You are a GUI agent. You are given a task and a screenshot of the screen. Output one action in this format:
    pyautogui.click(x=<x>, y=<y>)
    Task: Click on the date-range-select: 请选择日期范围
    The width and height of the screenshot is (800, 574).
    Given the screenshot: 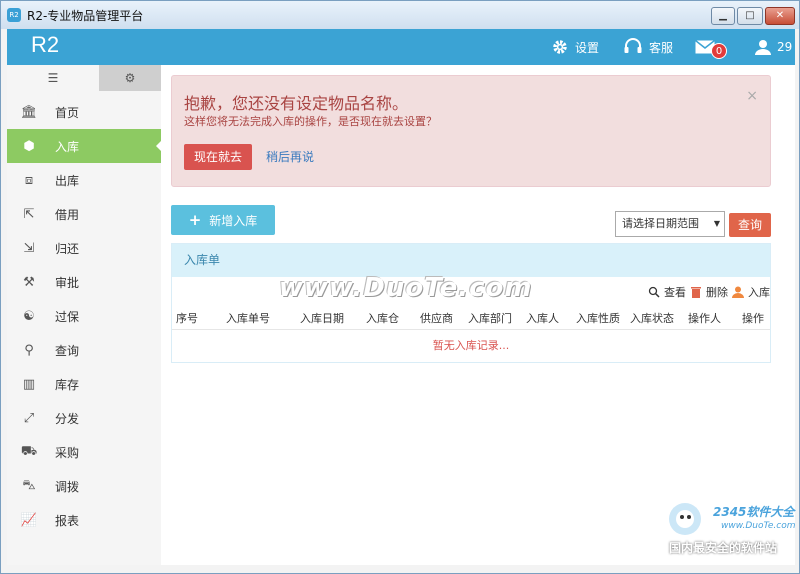 What is the action you would take?
    pyautogui.click(x=670, y=224)
    